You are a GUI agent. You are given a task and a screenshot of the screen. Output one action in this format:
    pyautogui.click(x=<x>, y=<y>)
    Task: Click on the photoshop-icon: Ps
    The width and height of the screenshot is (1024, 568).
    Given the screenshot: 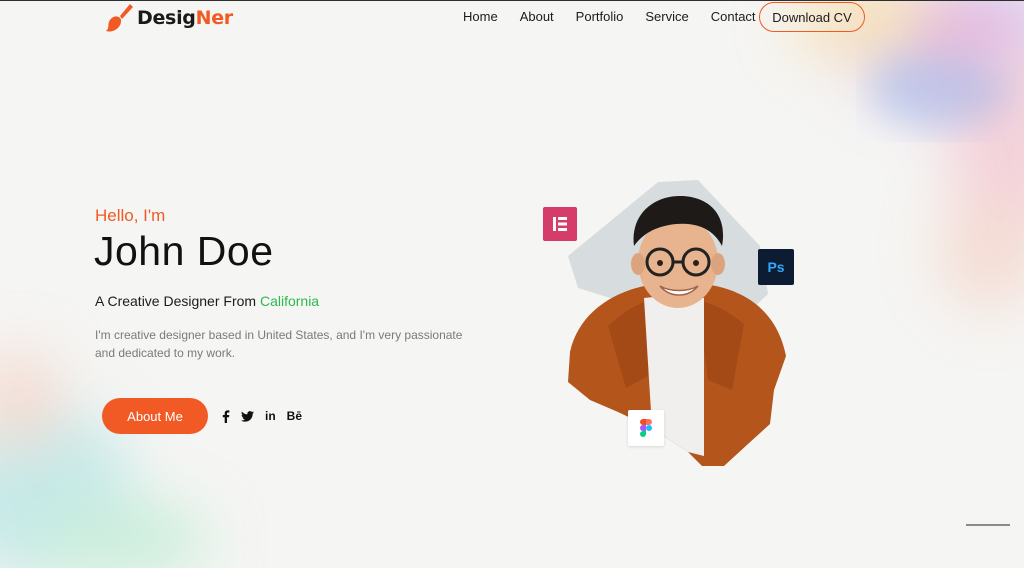 What is the action you would take?
    pyautogui.click(x=776, y=267)
    